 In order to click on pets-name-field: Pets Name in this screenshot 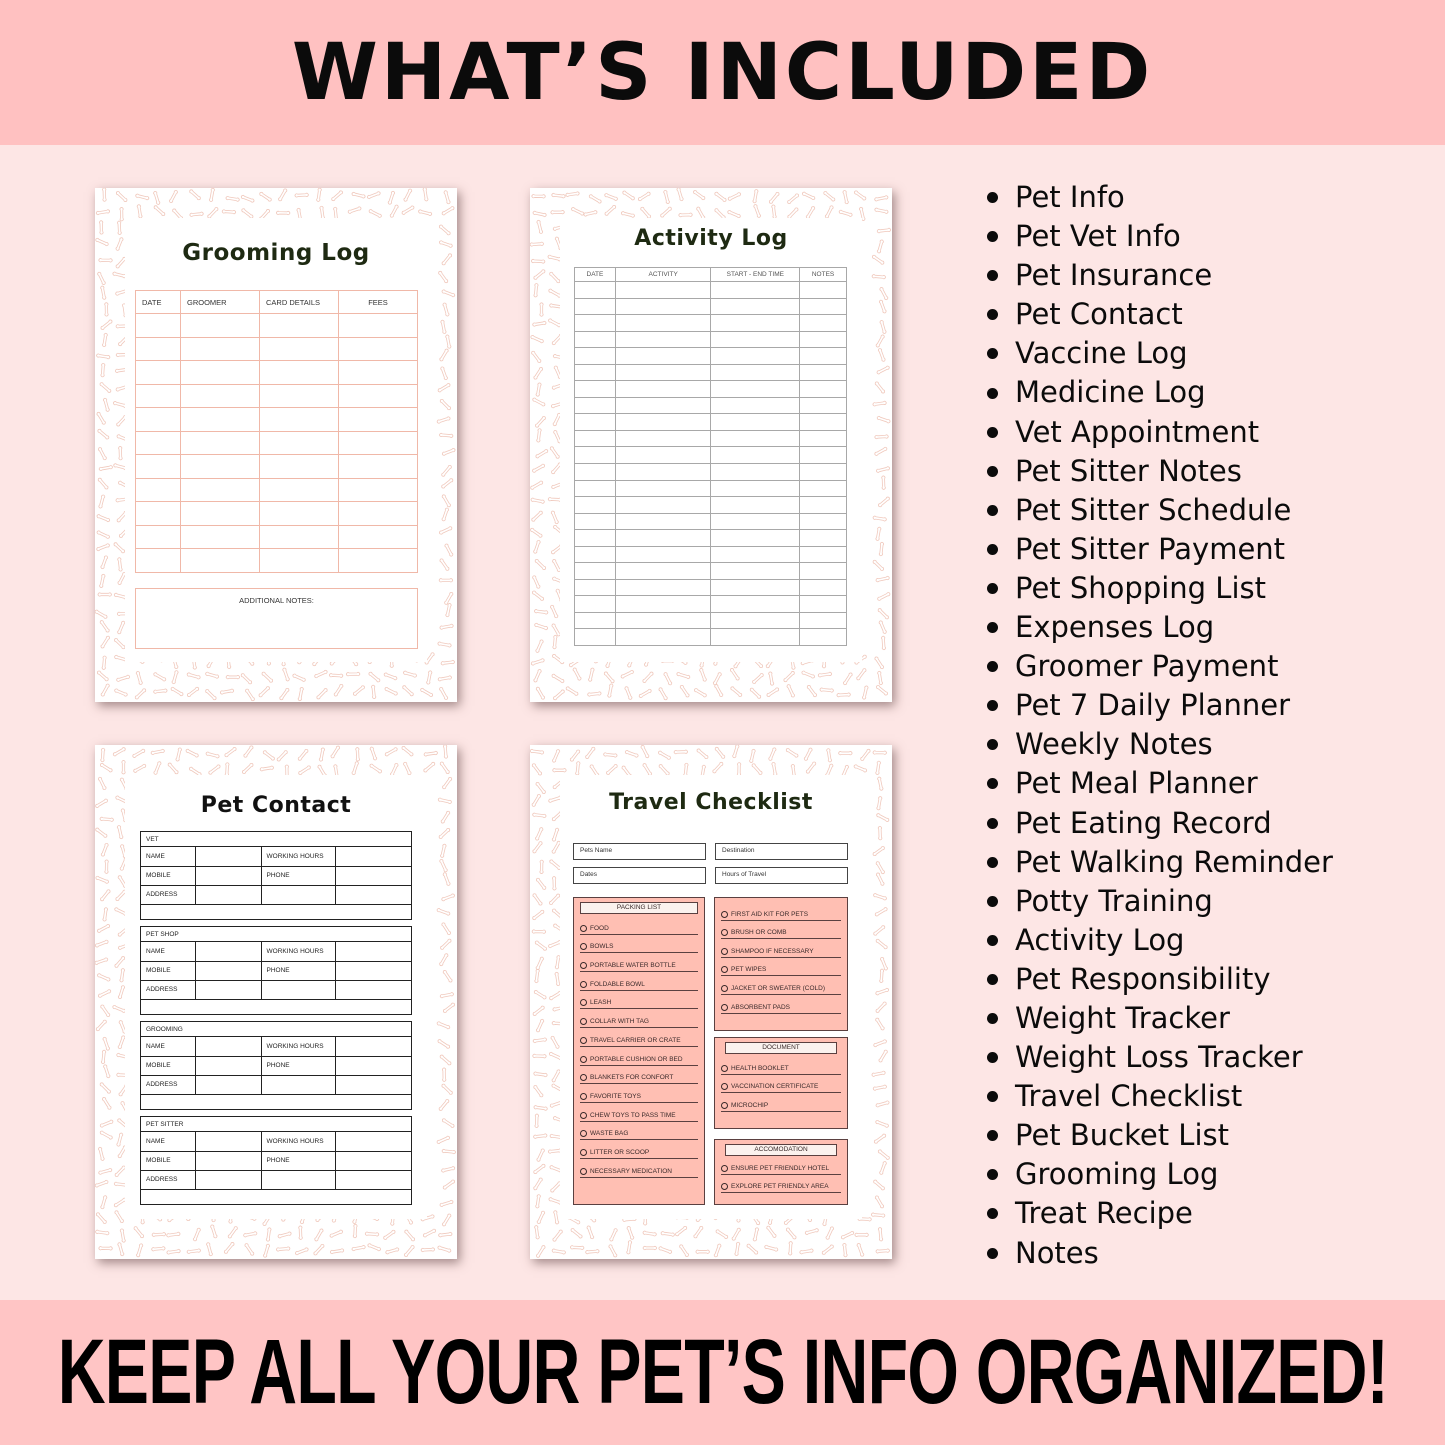, I will do `click(639, 851)`.